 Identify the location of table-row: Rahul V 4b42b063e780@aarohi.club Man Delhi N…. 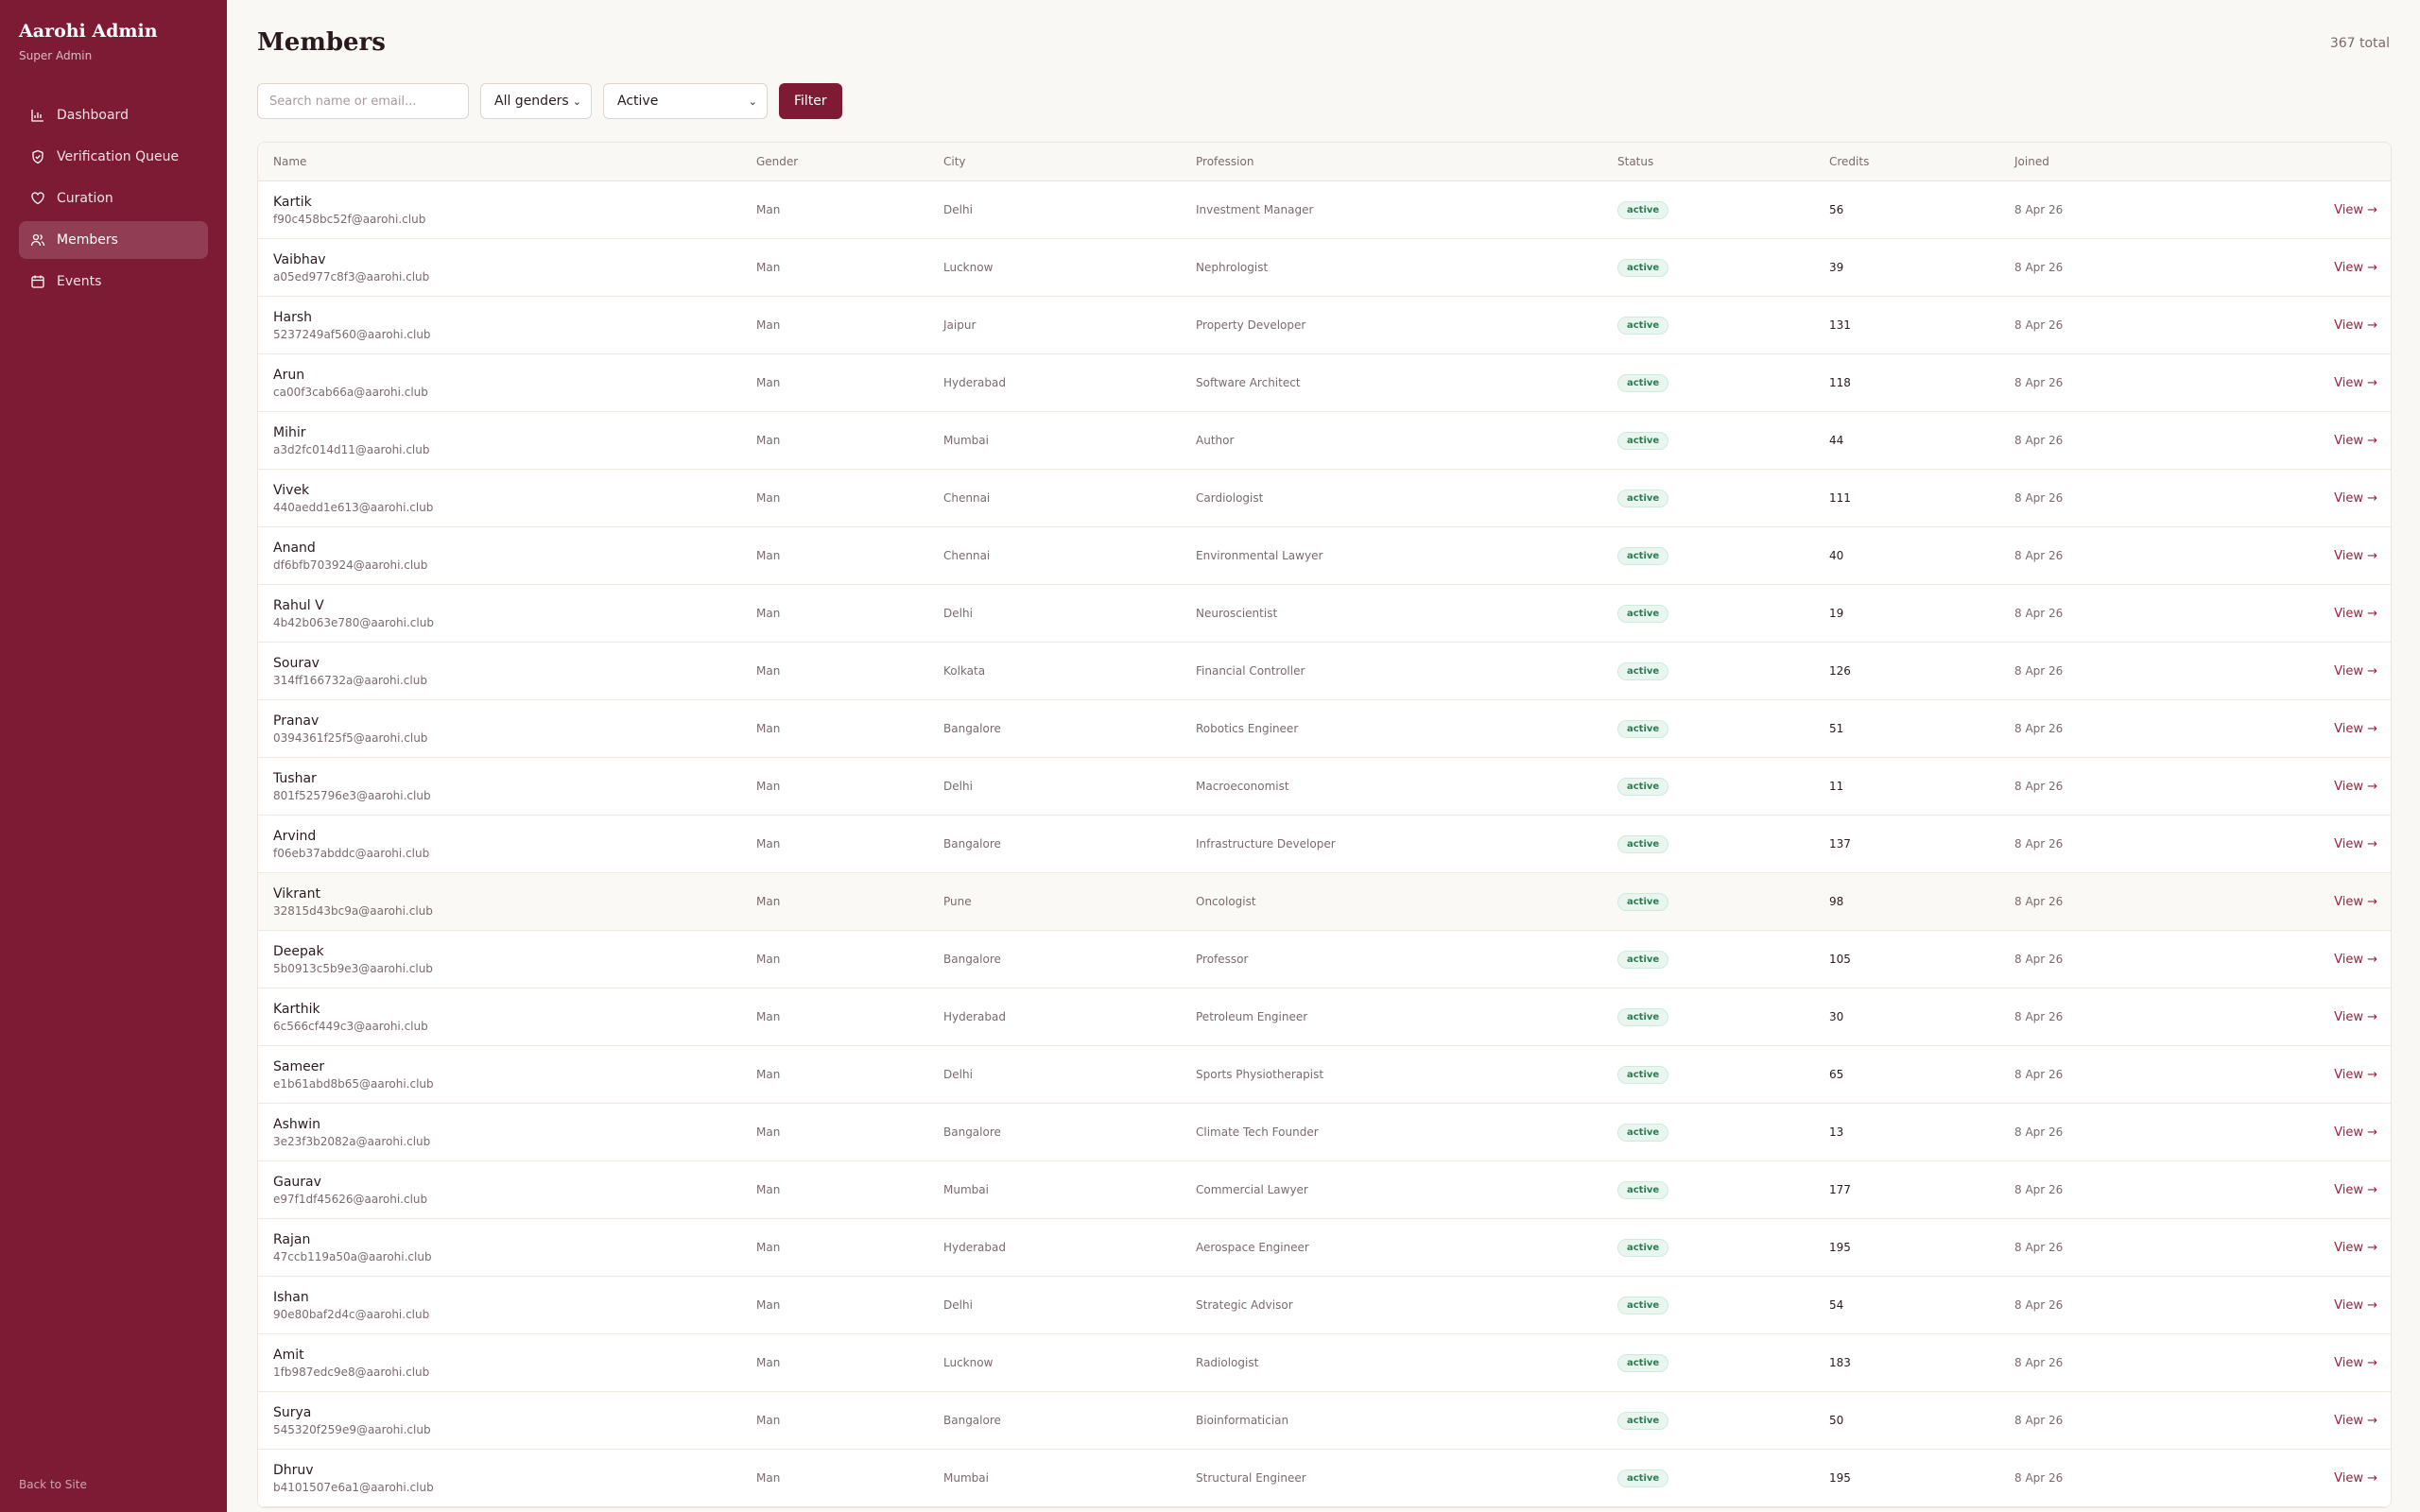
(1324, 614).